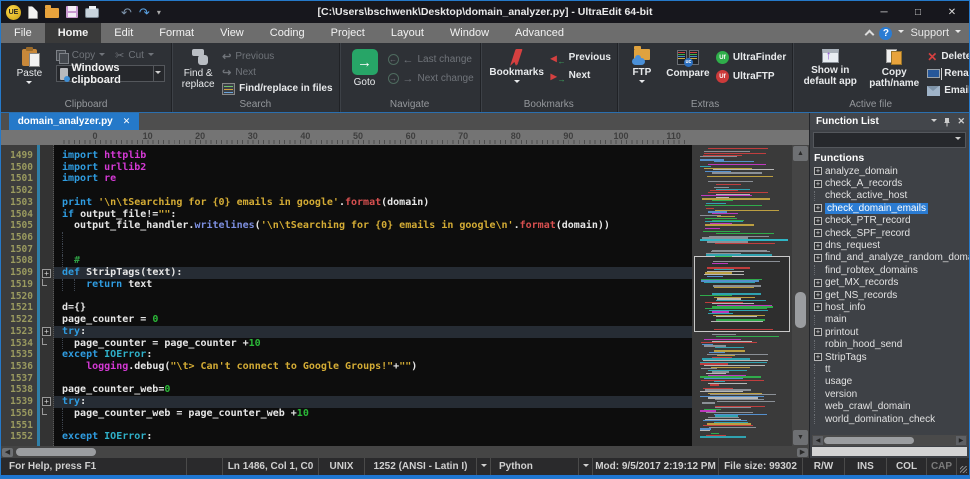 The image size is (970, 479). Describe the element at coordinates (891, 332) in the screenshot. I see `function-item-printout: + printout` at that location.